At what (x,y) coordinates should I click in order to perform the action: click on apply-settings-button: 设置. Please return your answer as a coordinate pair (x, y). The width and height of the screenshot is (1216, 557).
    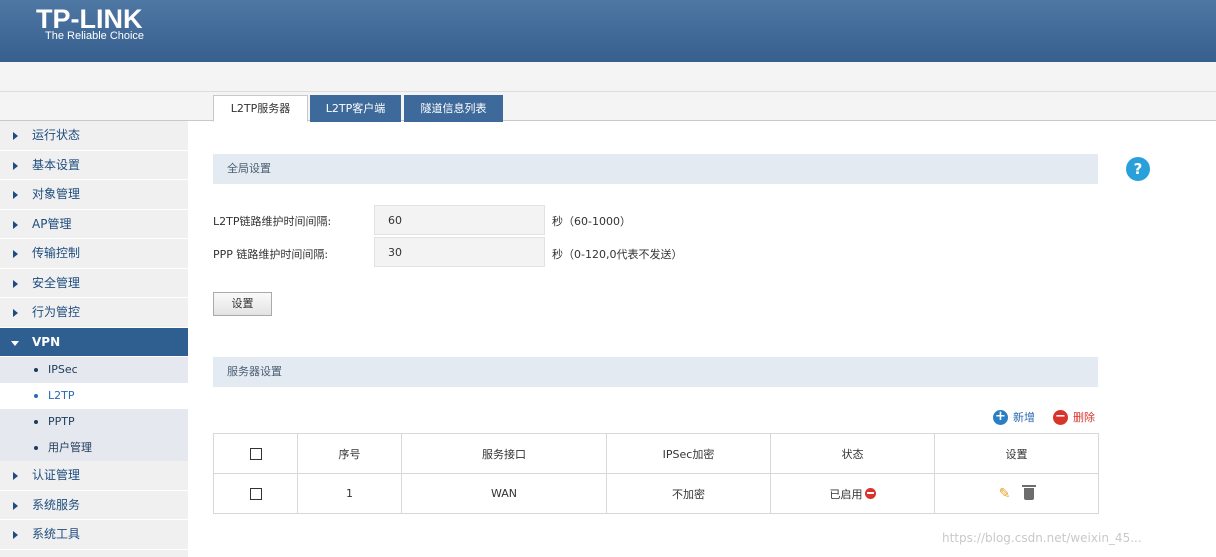
    Looking at the image, I should click on (242, 304).